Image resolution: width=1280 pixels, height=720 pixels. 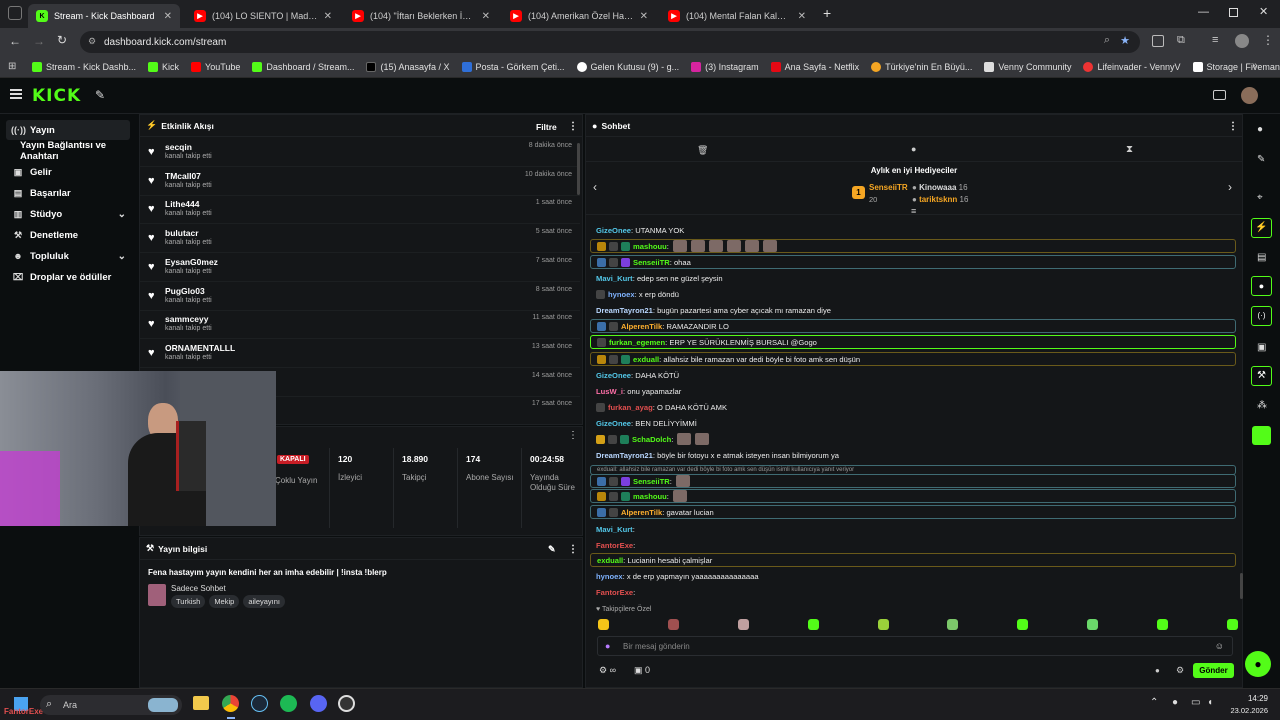 I want to click on stream-info-menu-icon: ⋮, so click(x=573, y=549).